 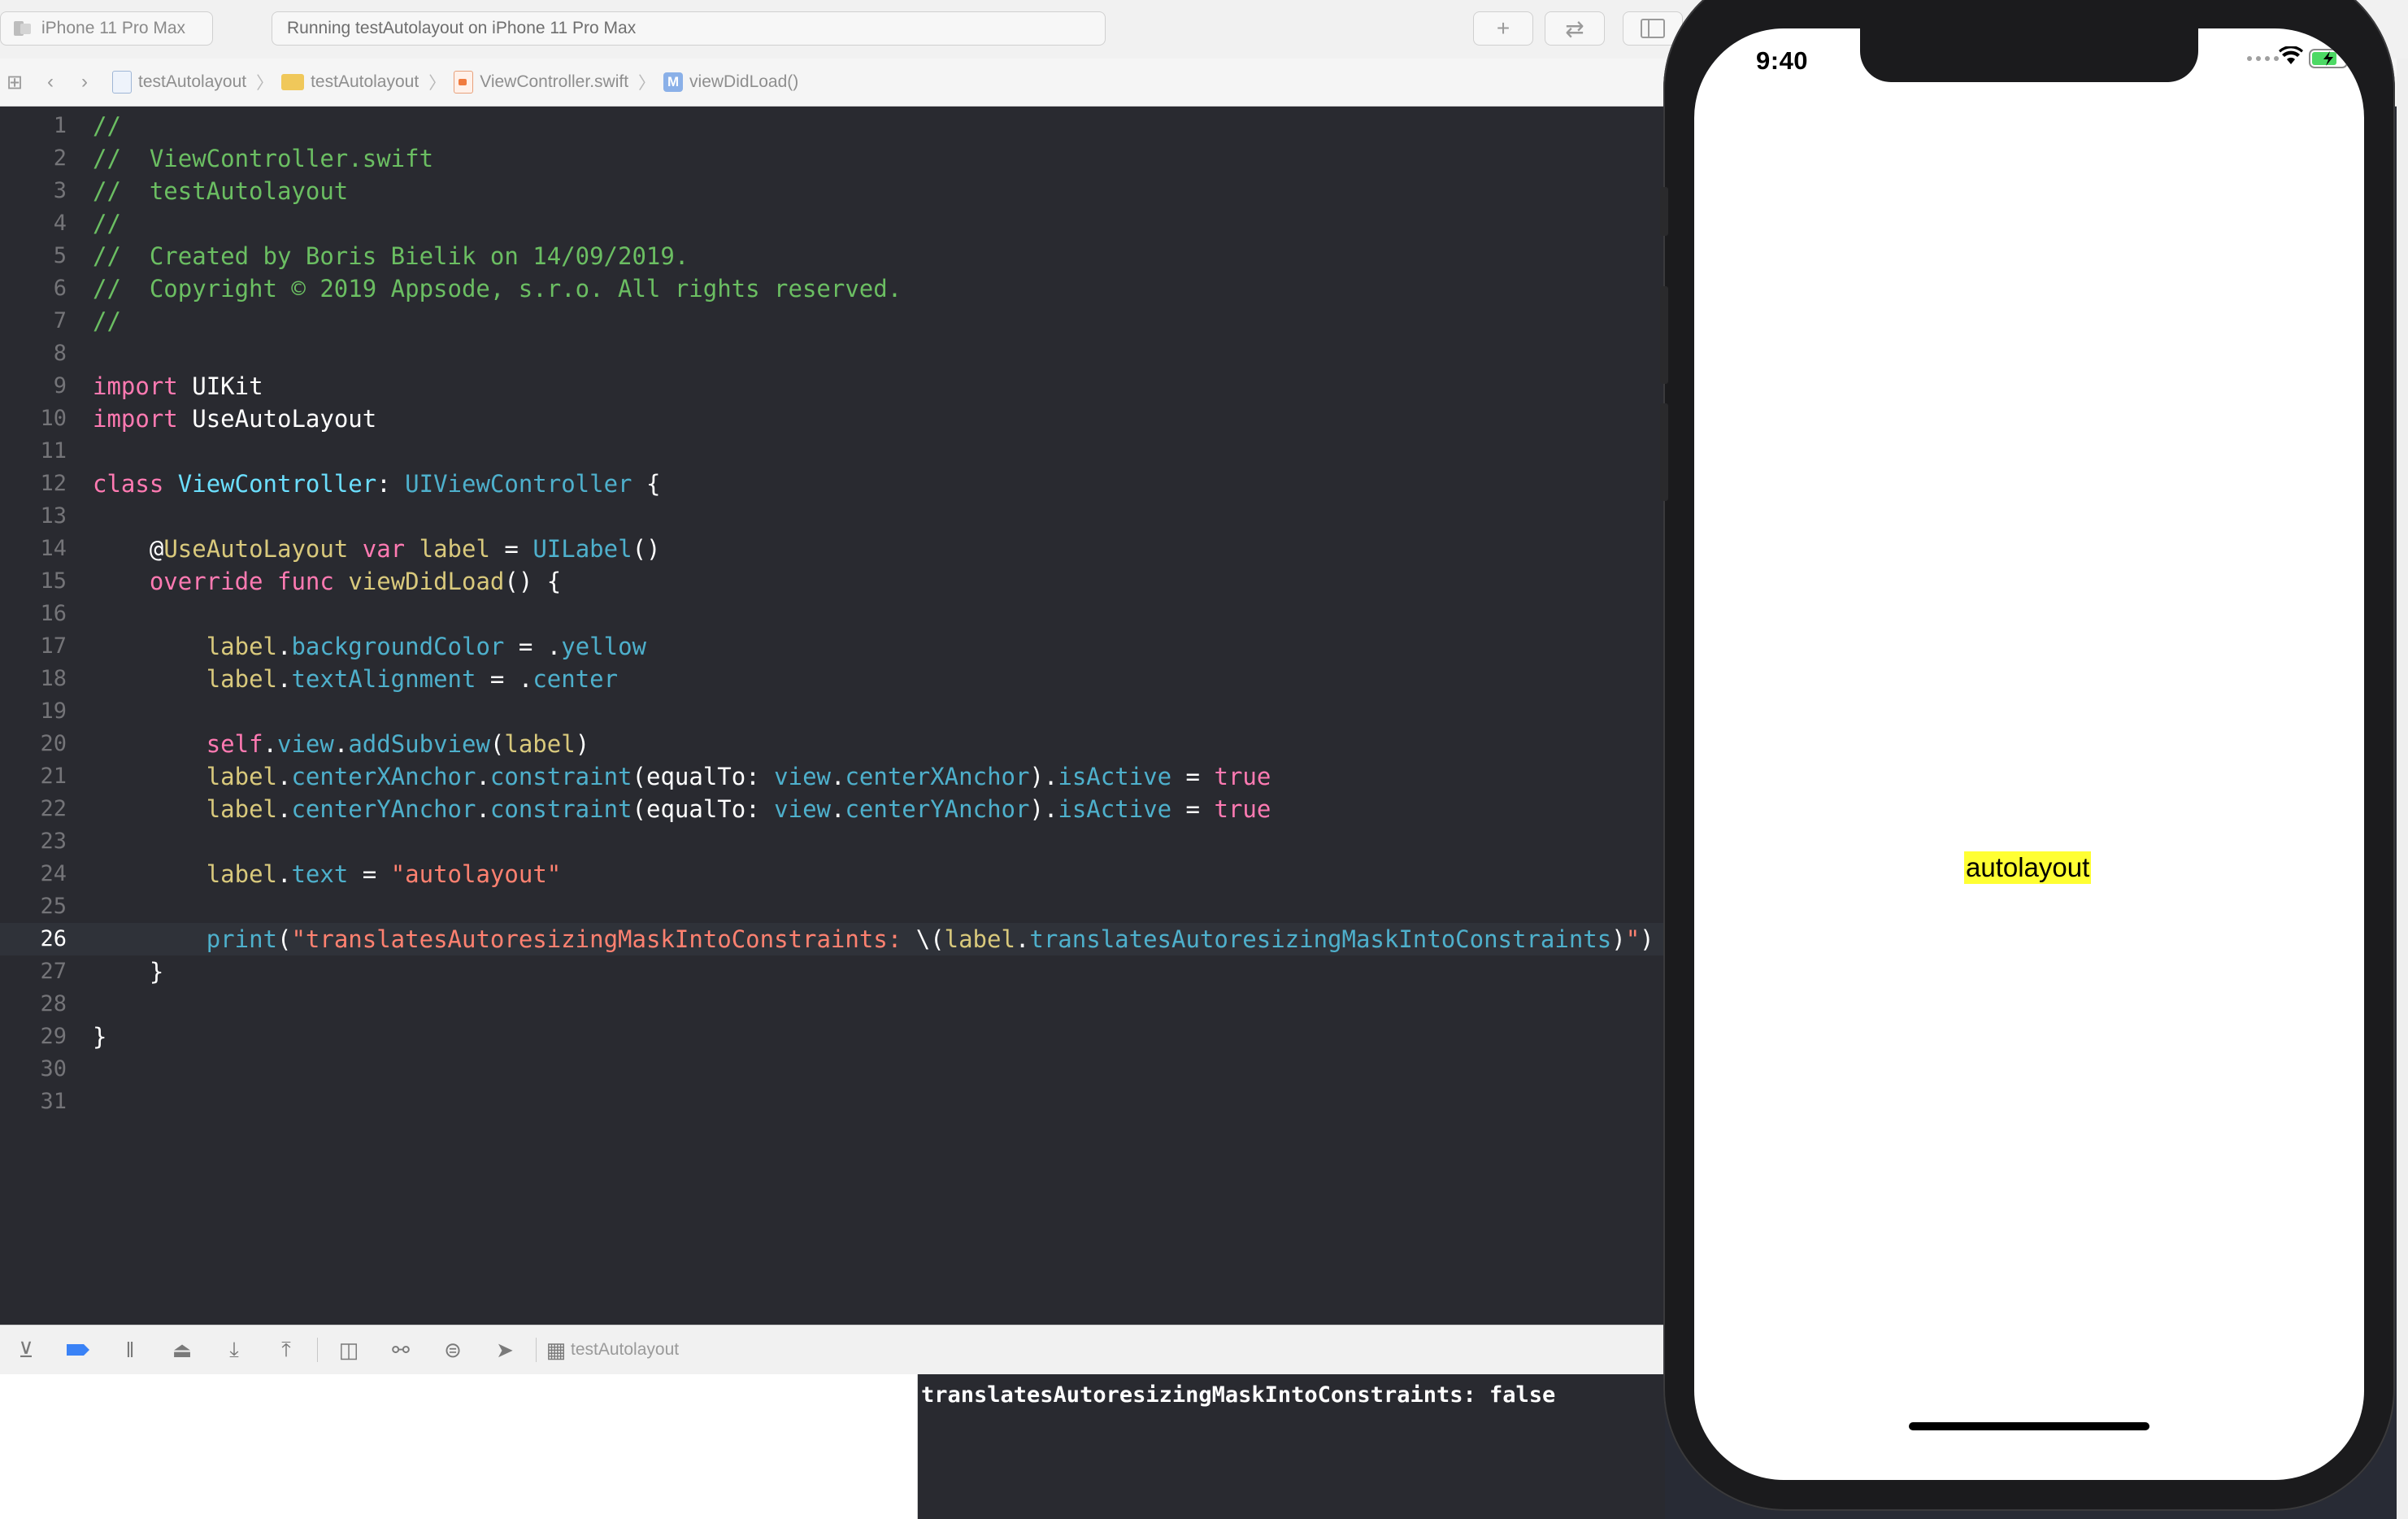 I want to click on code-line: 31, so click(x=833, y=1102).